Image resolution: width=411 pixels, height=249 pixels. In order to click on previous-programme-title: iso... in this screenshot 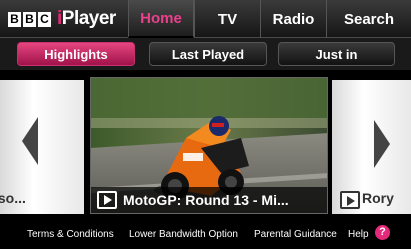, I will do `click(13, 198)`.